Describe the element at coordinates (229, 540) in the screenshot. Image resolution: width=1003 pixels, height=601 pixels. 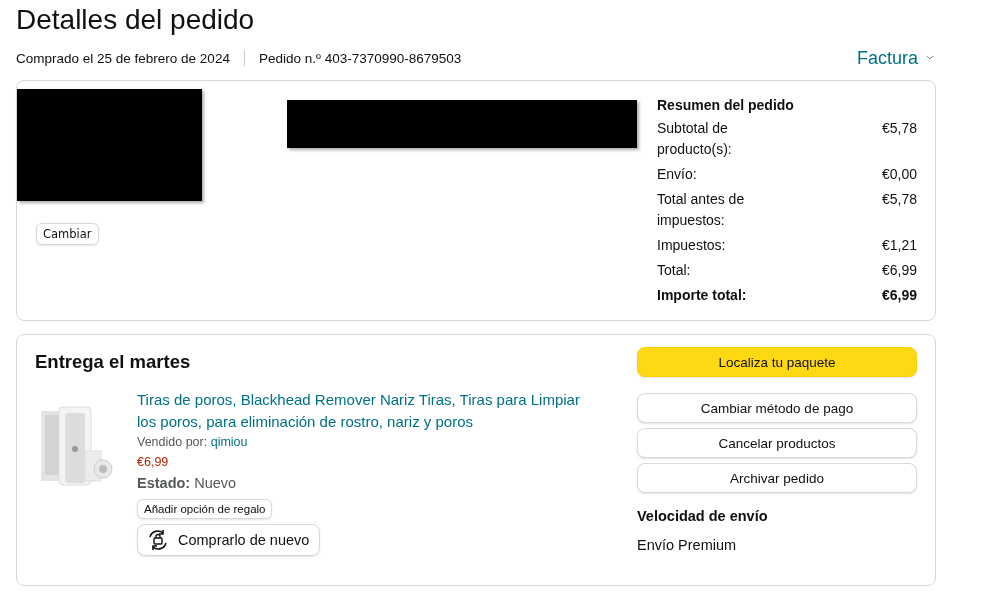
I see `buy-again-button: Comprarlo de nuevo` at that location.